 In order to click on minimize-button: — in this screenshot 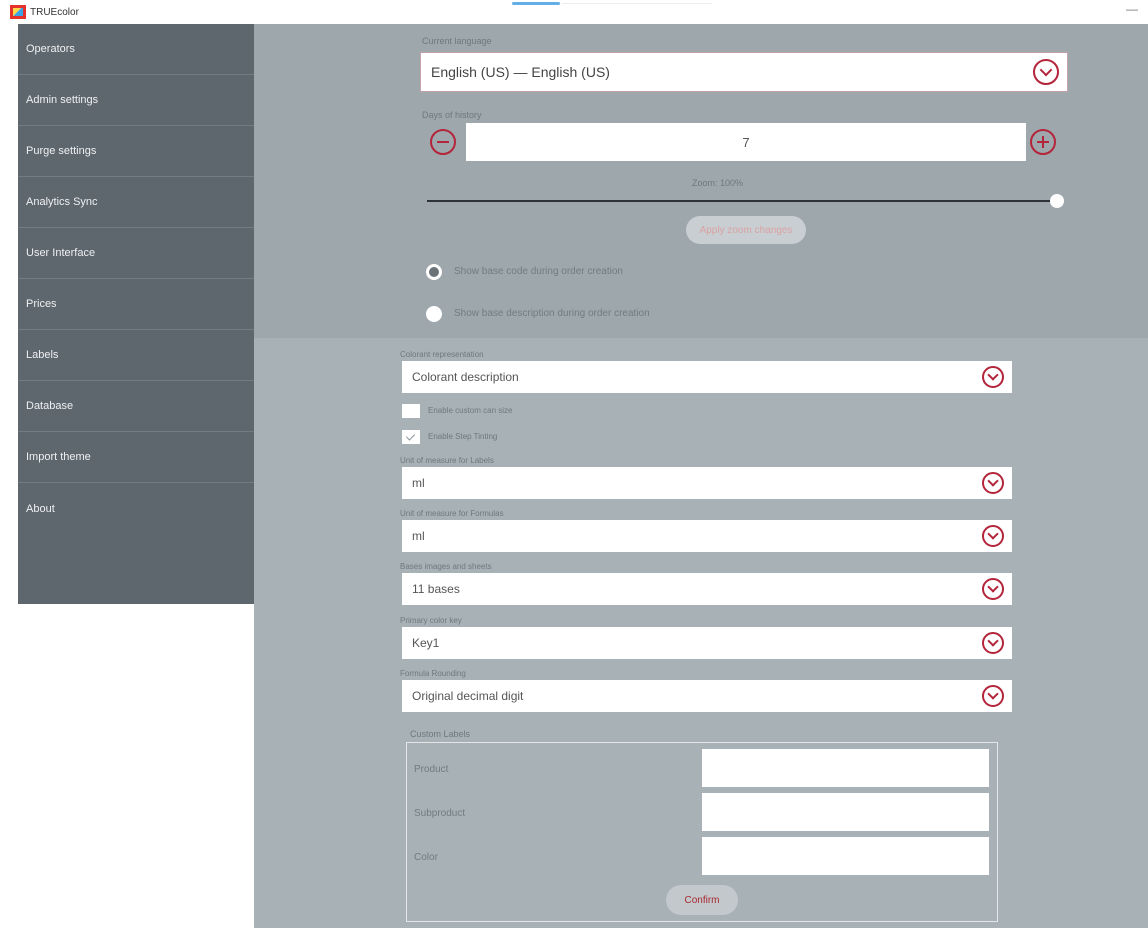, I will do `click(1132, 10)`.